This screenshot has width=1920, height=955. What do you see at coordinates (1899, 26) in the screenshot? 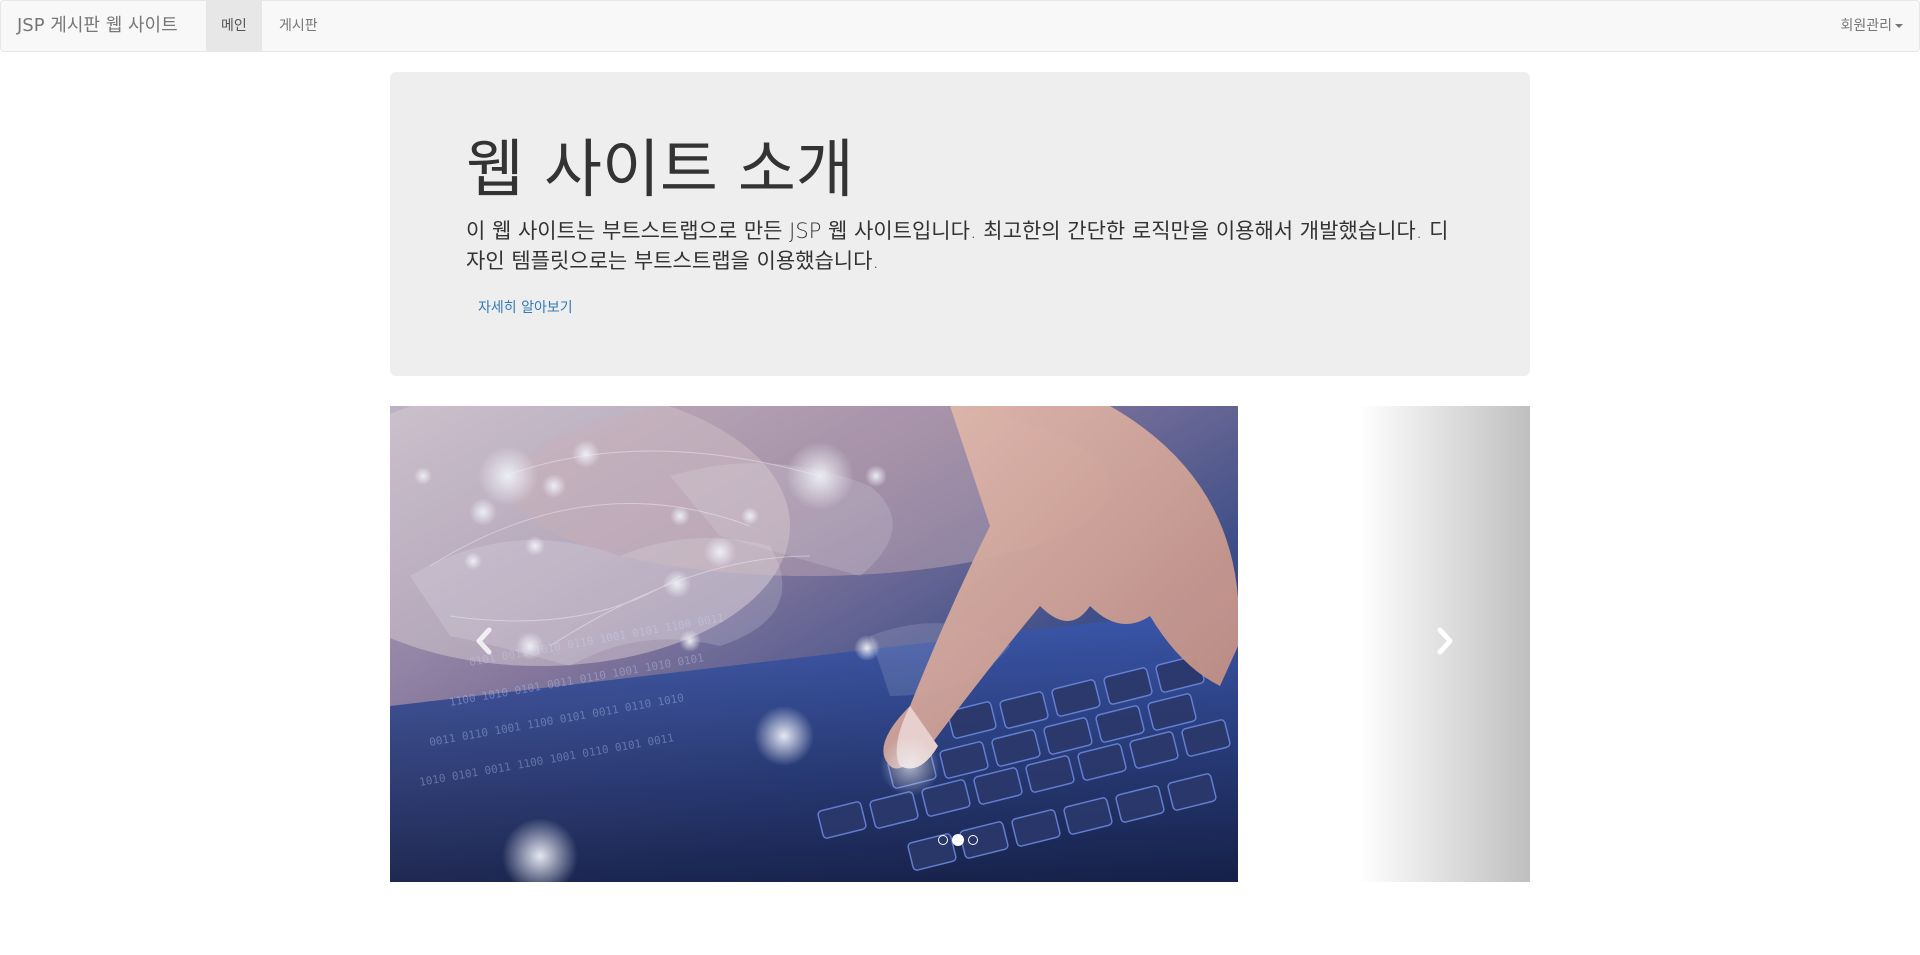
I see `caret-down-icon` at bounding box center [1899, 26].